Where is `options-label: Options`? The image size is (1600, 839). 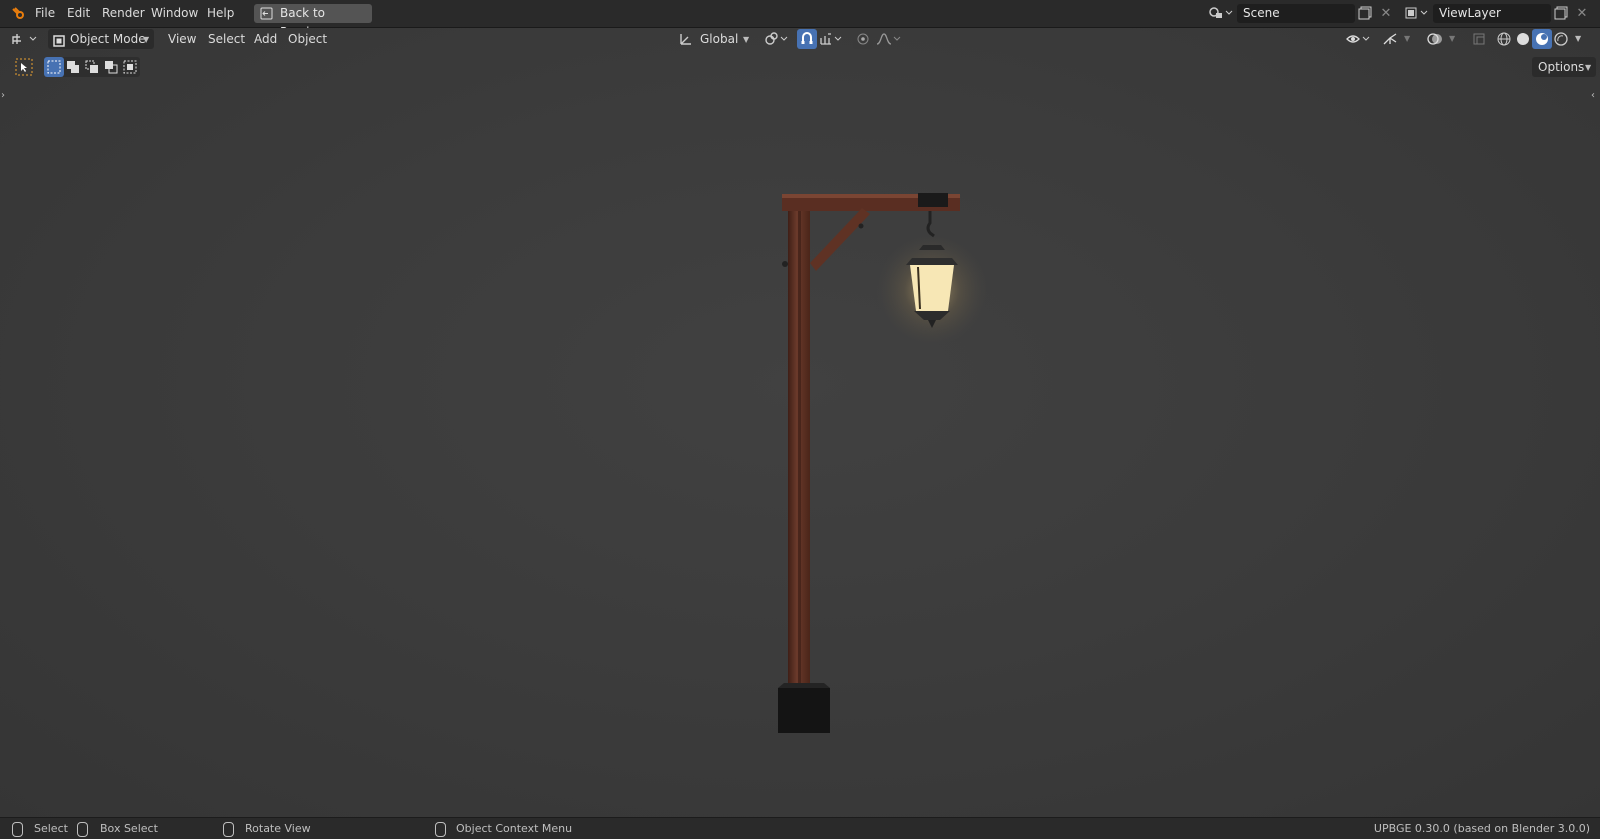 options-label: Options is located at coordinates (1561, 67).